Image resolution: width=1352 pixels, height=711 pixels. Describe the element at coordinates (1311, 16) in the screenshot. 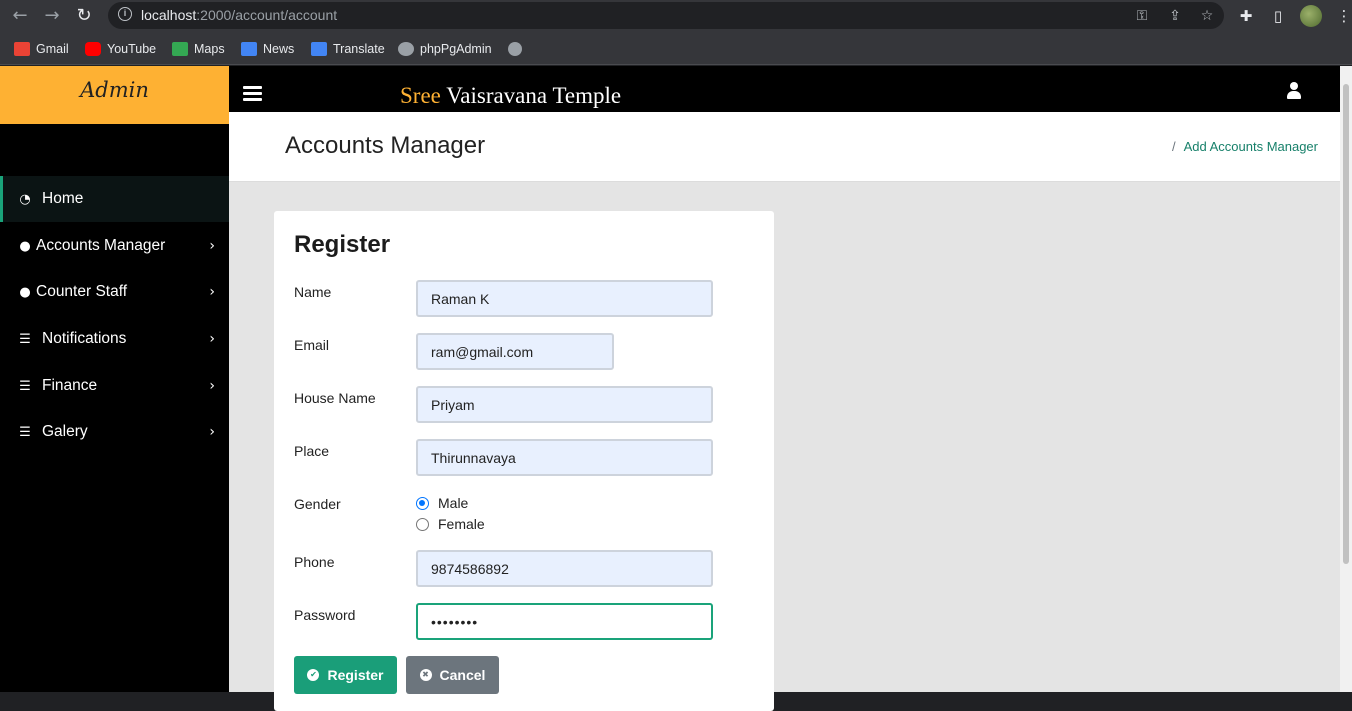

I see `profile-avatar` at that location.